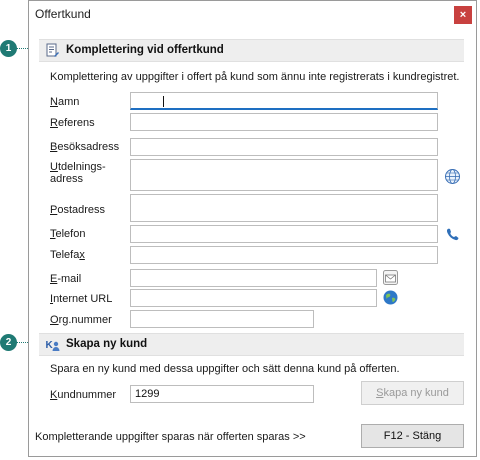 Image resolution: width=480 pixels, height=460 pixels. What do you see at coordinates (65, 102) in the screenshot?
I see `namn-label: Namn` at bounding box center [65, 102].